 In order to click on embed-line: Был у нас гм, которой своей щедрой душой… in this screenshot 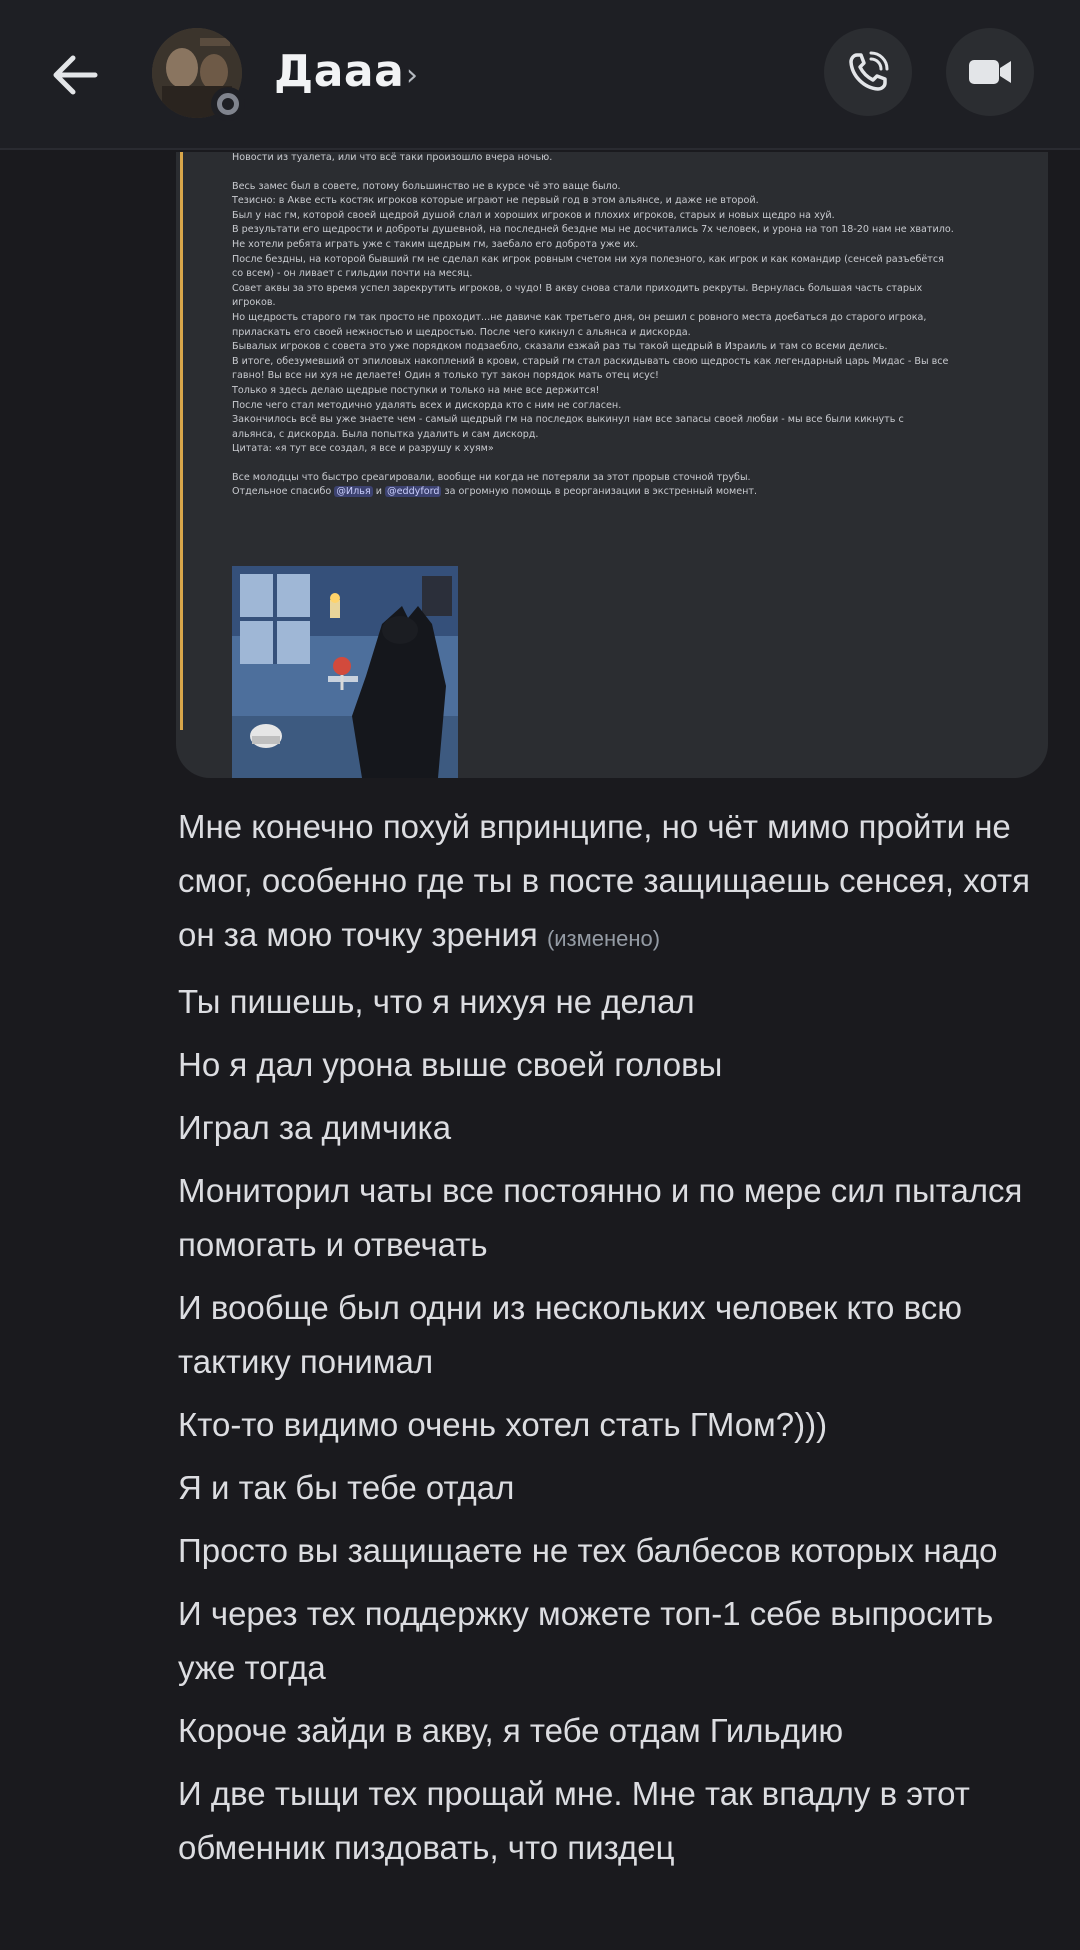, I will do `click(533, 215)`.